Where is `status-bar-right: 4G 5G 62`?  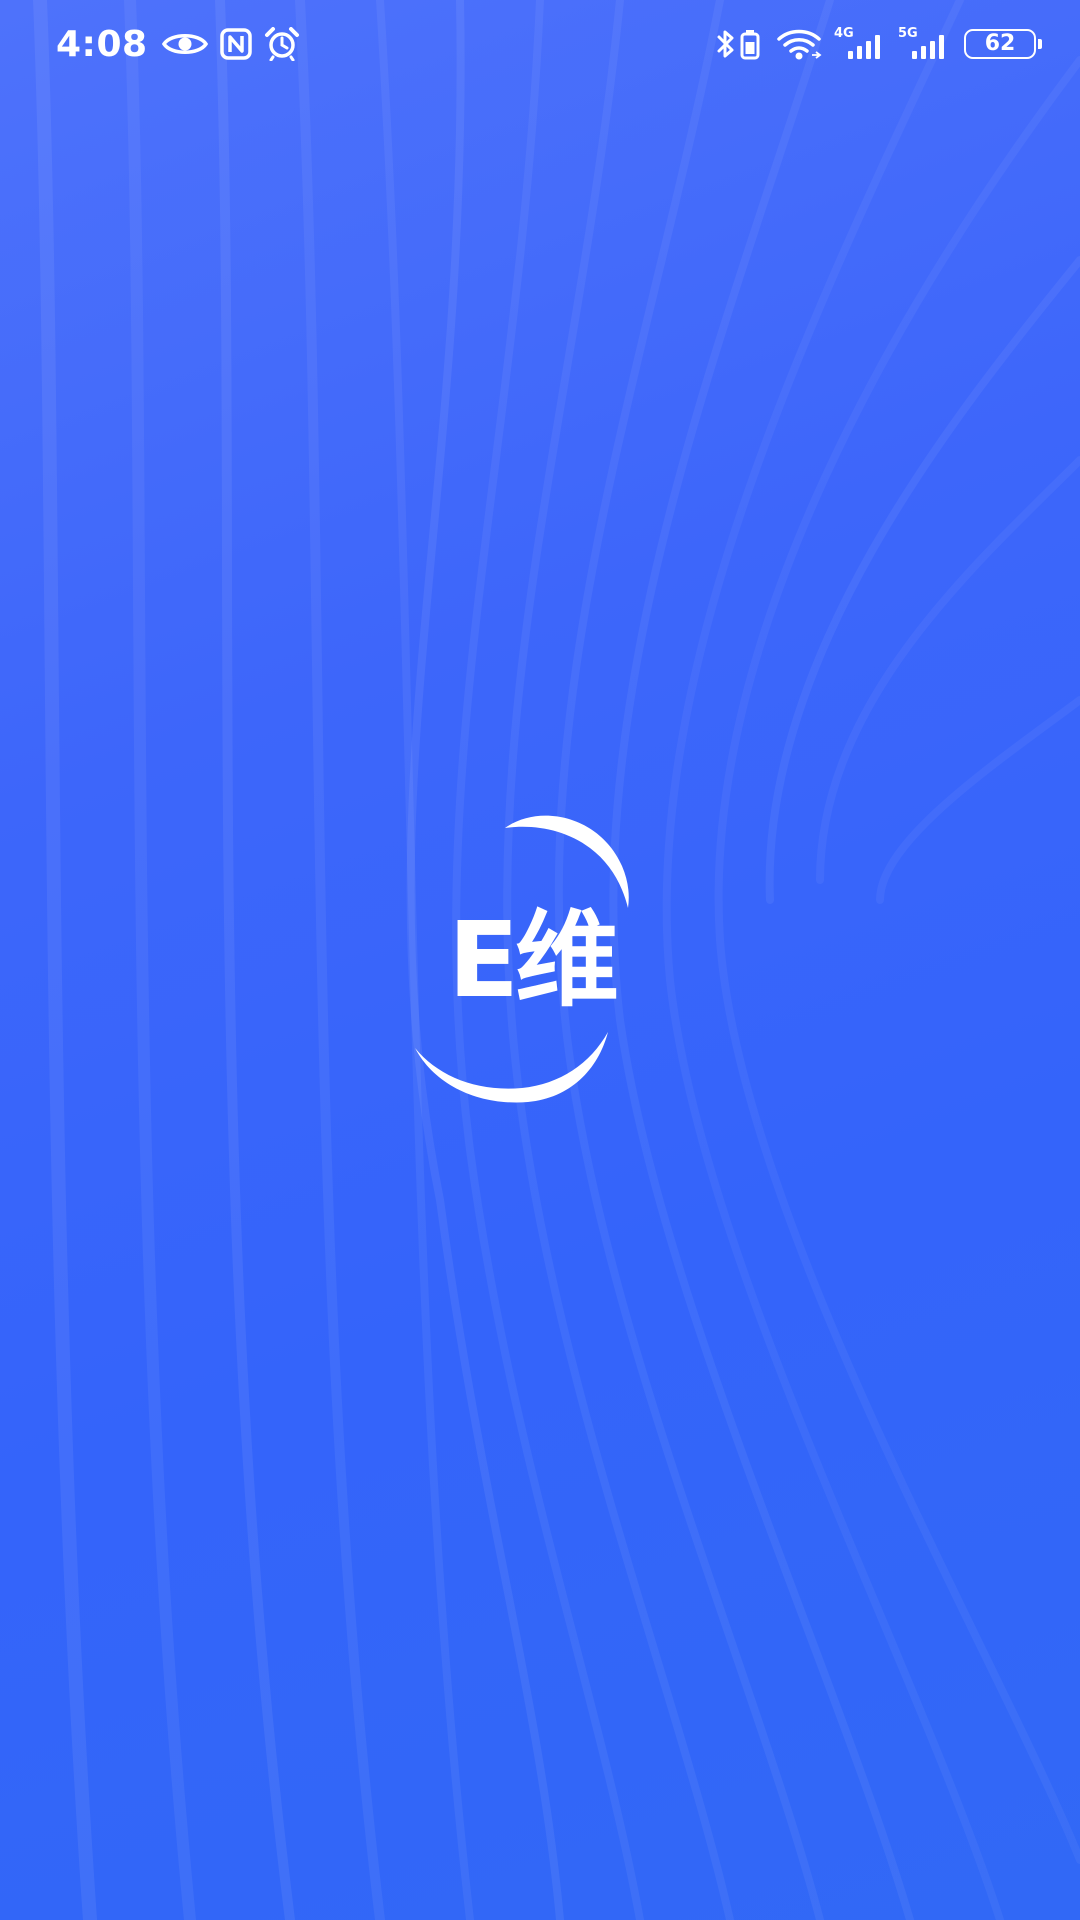 status-bar-right: 4G 5G 62 is located at coordinates (873, 44).